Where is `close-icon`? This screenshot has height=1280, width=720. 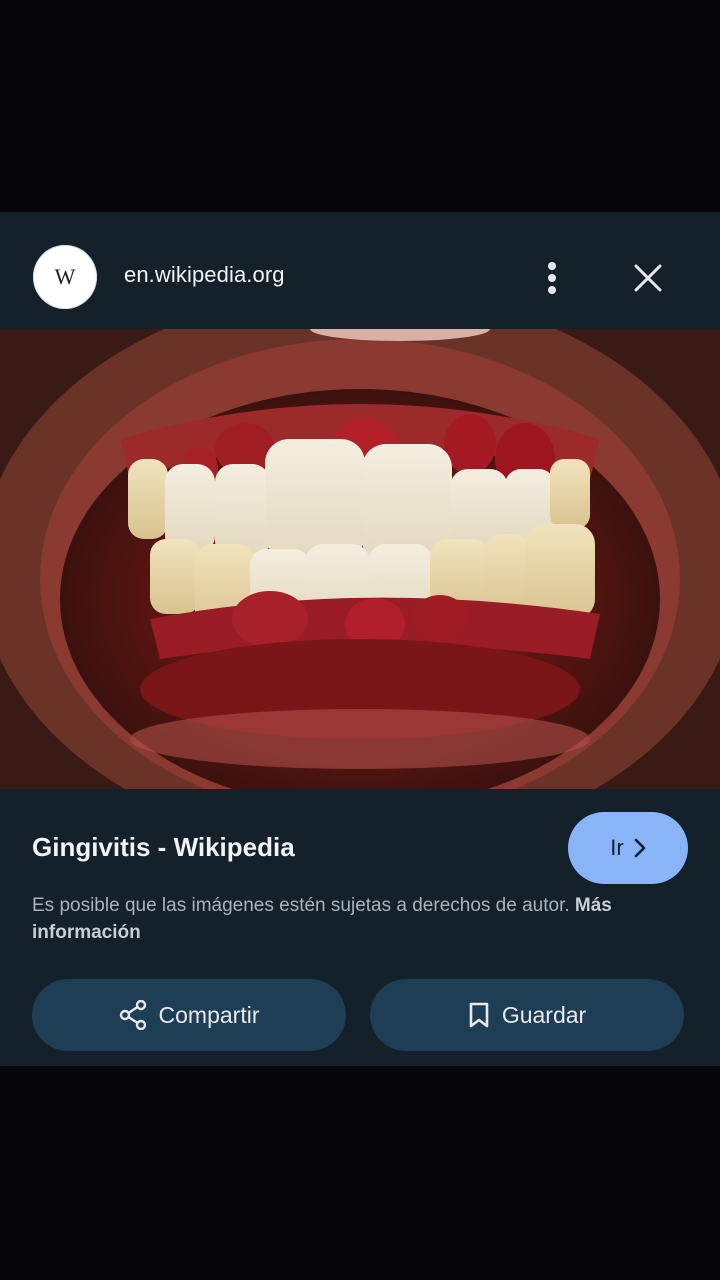 close-icon is located at coordinates (648, 278).